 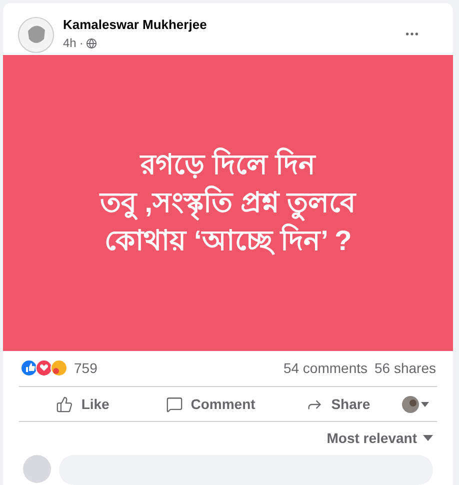 What do you see at coordinates (325, 368) in the screenshot?
I see `comments-count: 54 comments` at bounding box center [325, 368].